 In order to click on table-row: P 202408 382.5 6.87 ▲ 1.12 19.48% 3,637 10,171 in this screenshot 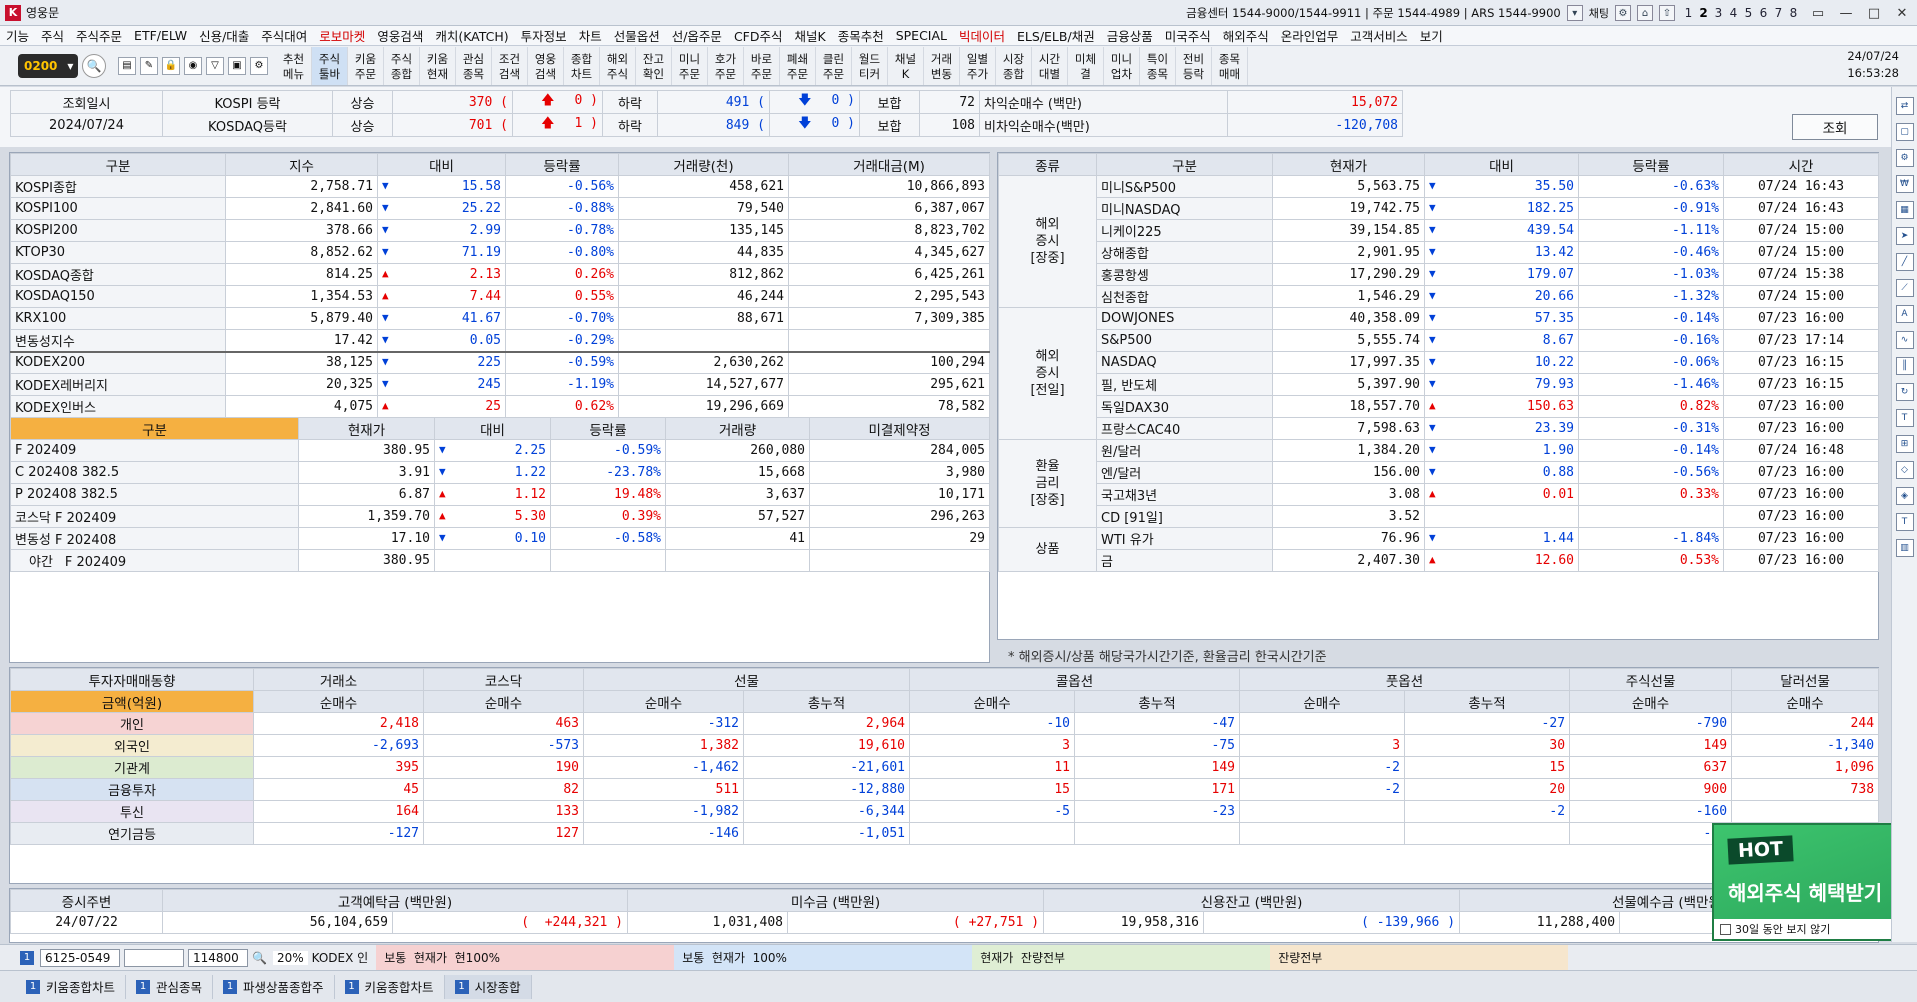, I will do `click(500, 494)`.